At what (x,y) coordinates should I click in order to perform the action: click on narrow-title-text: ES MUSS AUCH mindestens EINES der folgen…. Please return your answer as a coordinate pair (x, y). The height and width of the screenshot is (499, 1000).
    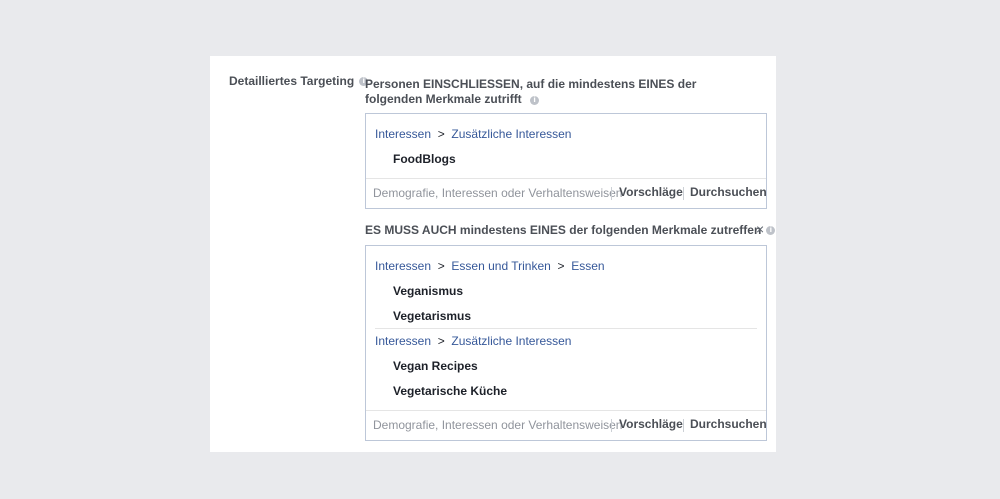
    Looking at the image, I should click on (563, 230).